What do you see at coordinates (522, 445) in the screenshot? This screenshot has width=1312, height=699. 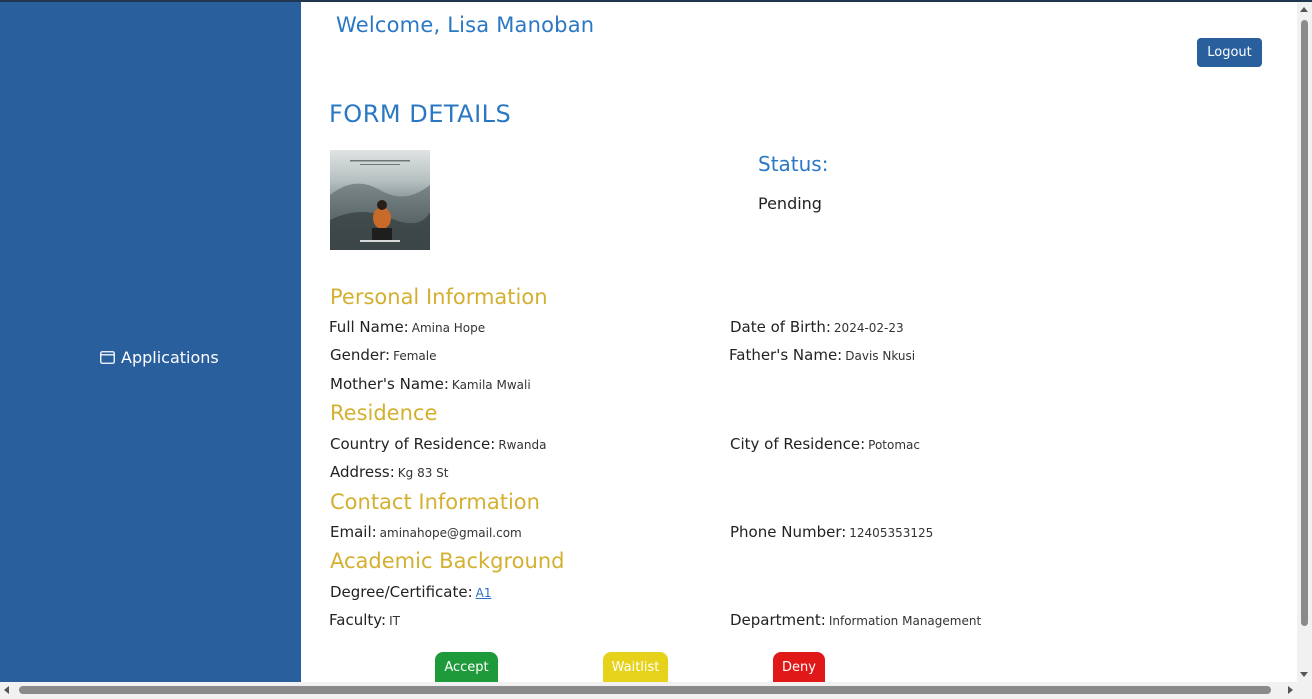 I see `field-value: Rwanda` at bounding box center [522, 445].